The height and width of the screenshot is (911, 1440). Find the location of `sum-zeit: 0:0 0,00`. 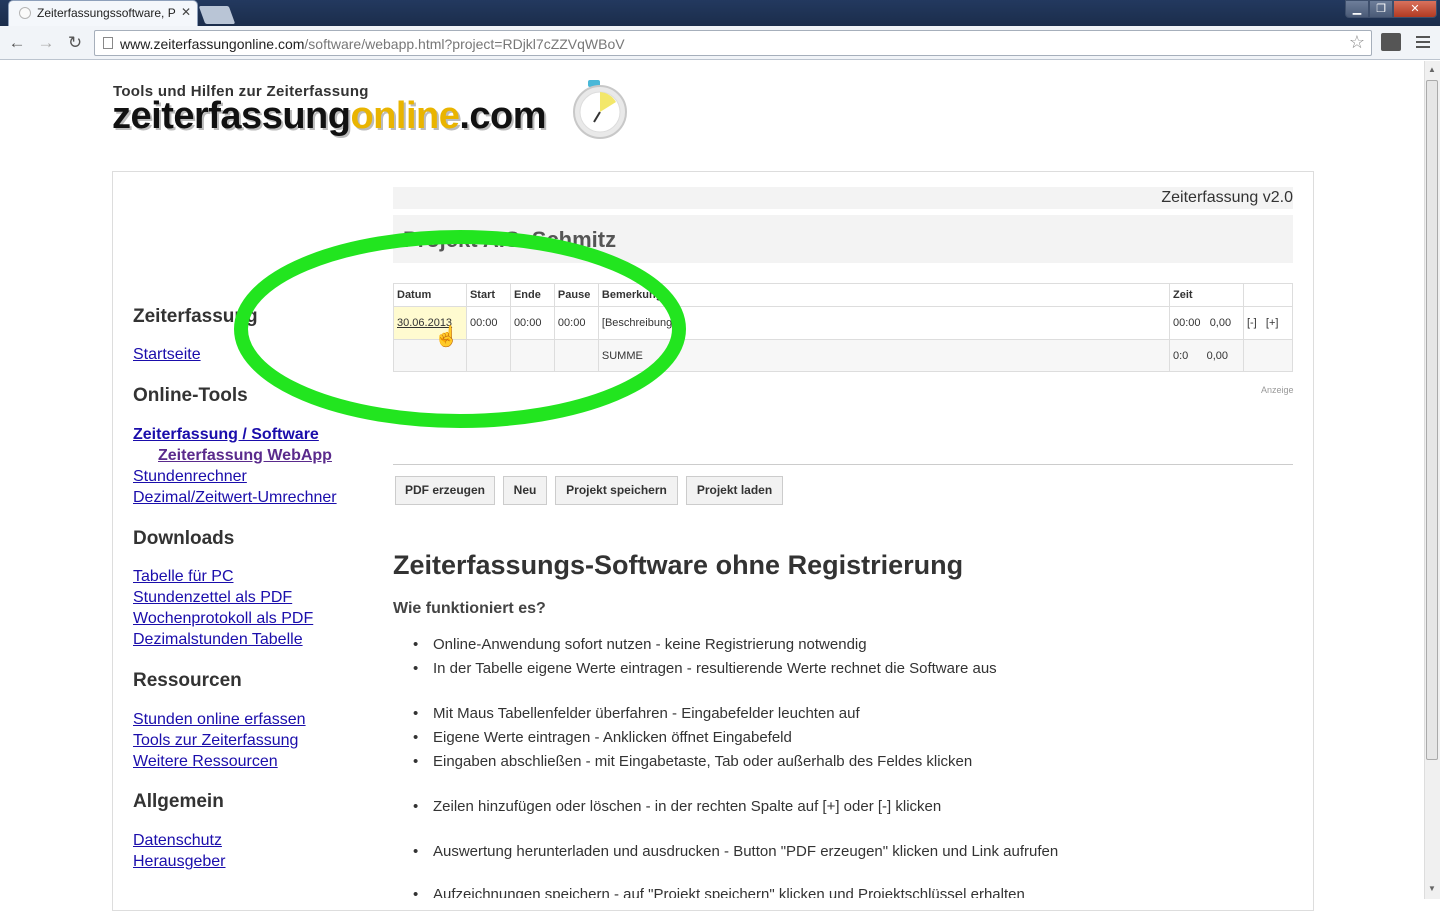

sum-zeit: 0:0 0,00 is located at coordinates (1206, 355).